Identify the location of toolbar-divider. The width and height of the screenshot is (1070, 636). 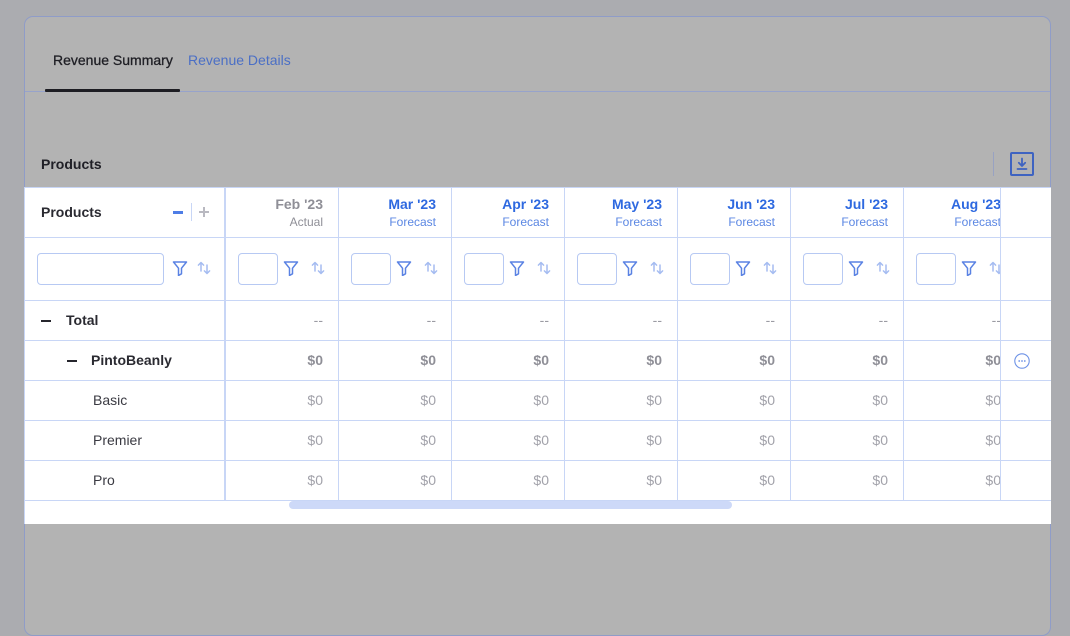
(993, 164).